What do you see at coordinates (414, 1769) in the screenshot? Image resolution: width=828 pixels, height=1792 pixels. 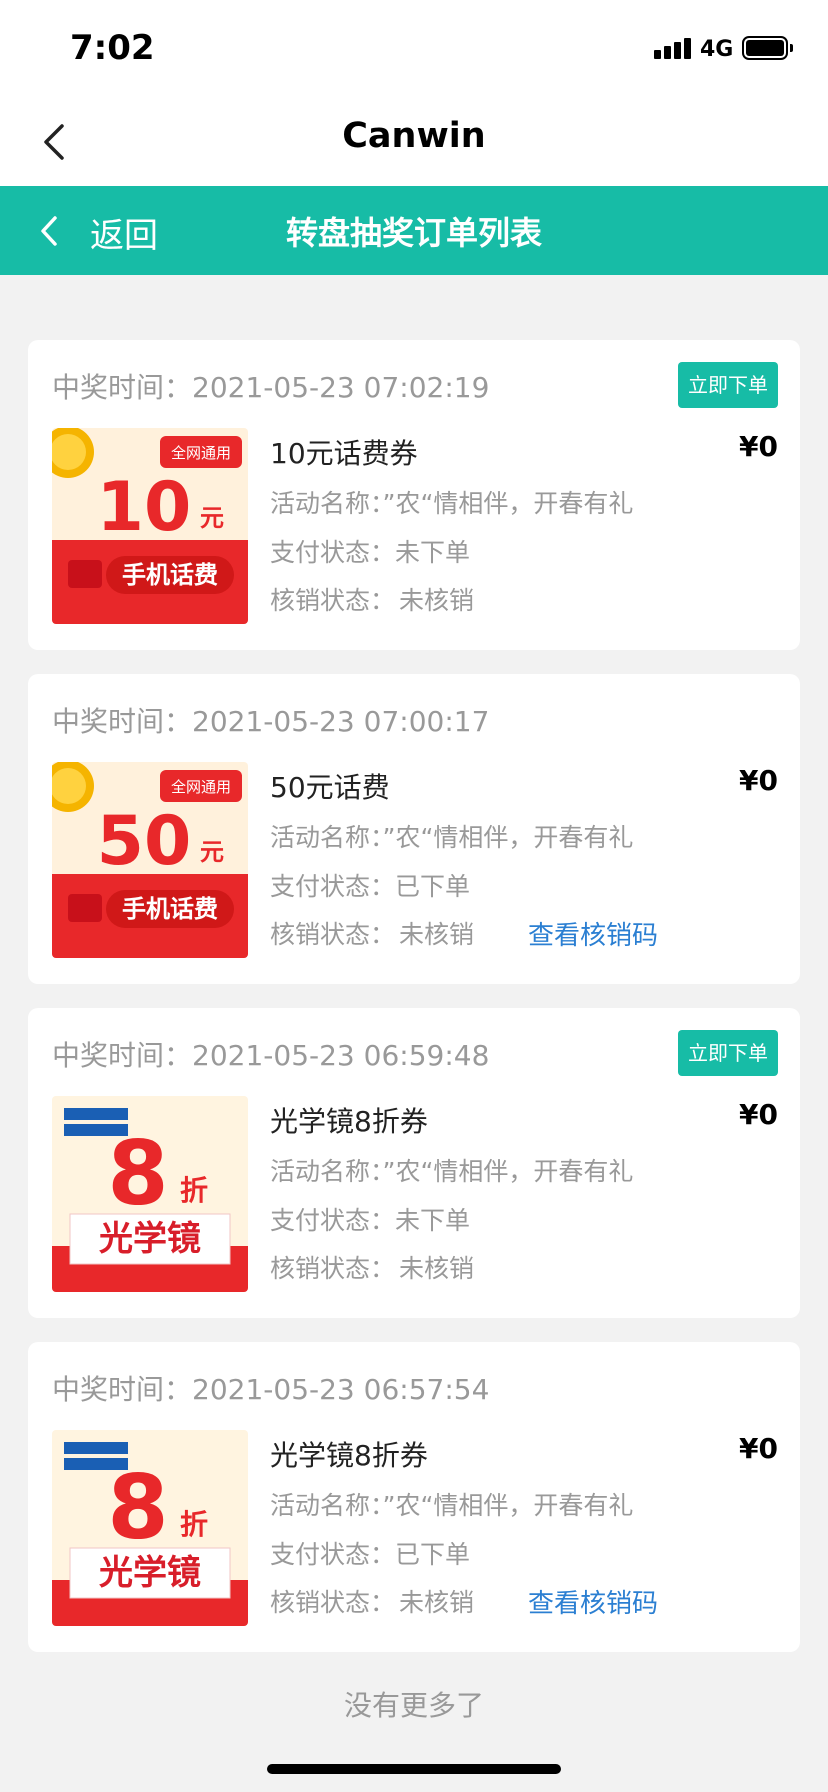 I see `home-indicator` at bounding box center [414, 1769].